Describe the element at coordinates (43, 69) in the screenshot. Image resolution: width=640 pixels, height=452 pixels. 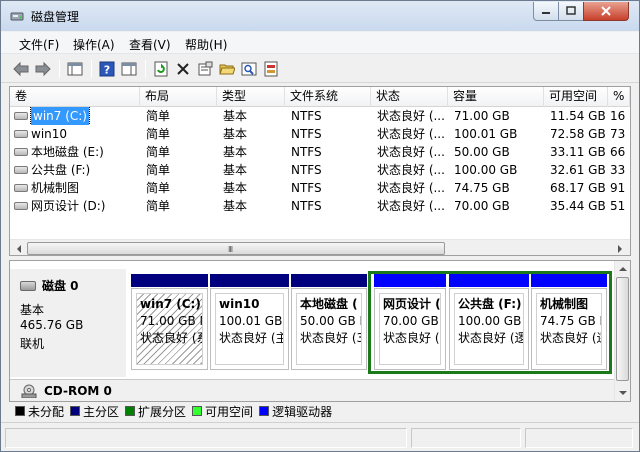
I see `forward-button` at that location.